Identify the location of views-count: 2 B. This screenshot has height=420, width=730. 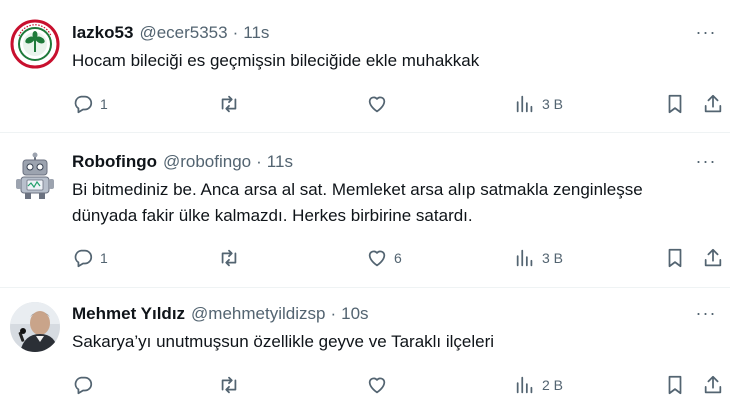
(553, 385).